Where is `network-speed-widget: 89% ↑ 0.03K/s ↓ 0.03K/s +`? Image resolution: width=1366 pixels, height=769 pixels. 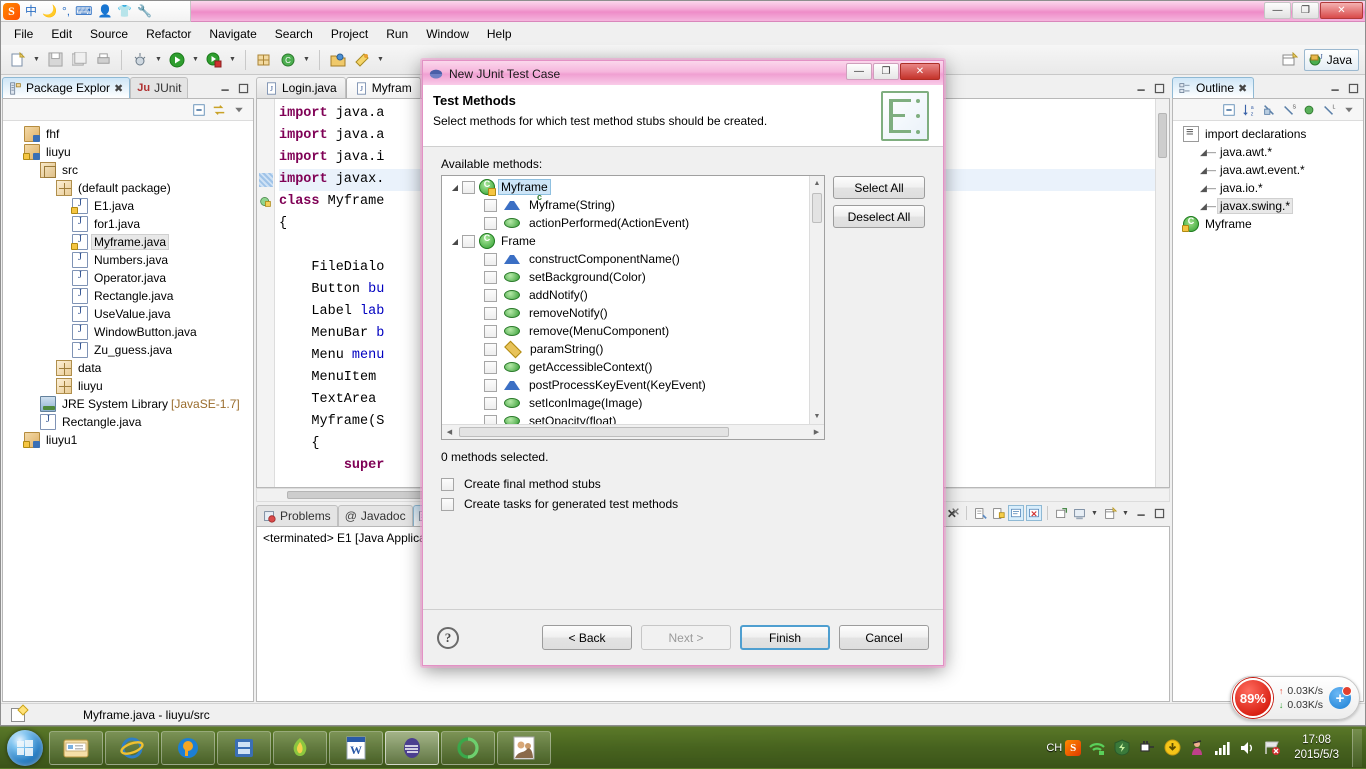
network-speed-widget: 89% ↑ 0.03K/s ↓ 0.03K/s + is located at coordinates (1294, 698).